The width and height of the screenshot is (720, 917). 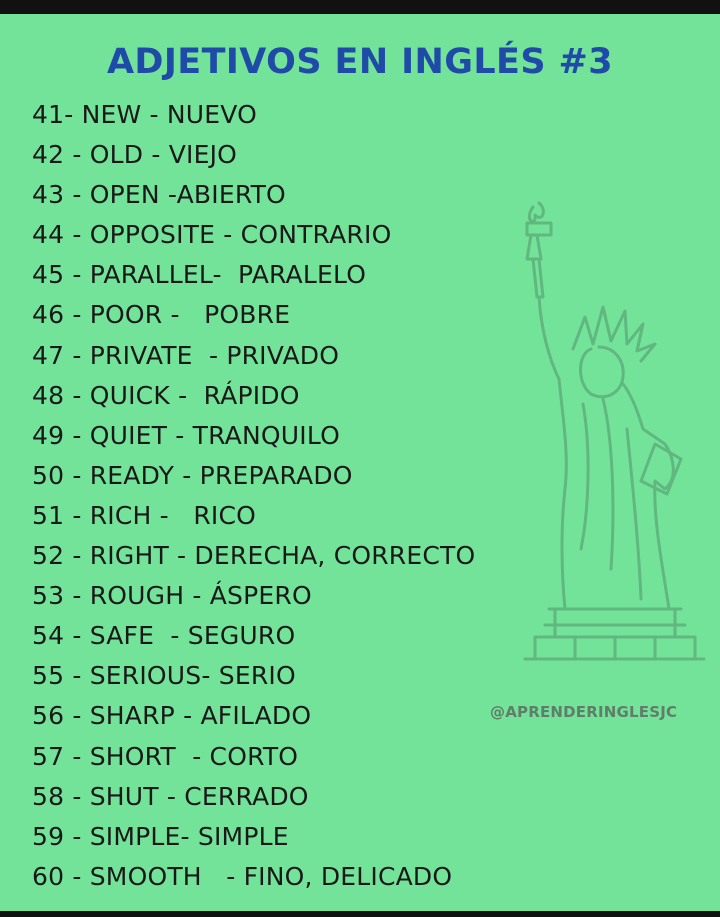 I want to click on list-item: 44 - OPPOSITE - CONTRARIO, so click(x=212, y=235).